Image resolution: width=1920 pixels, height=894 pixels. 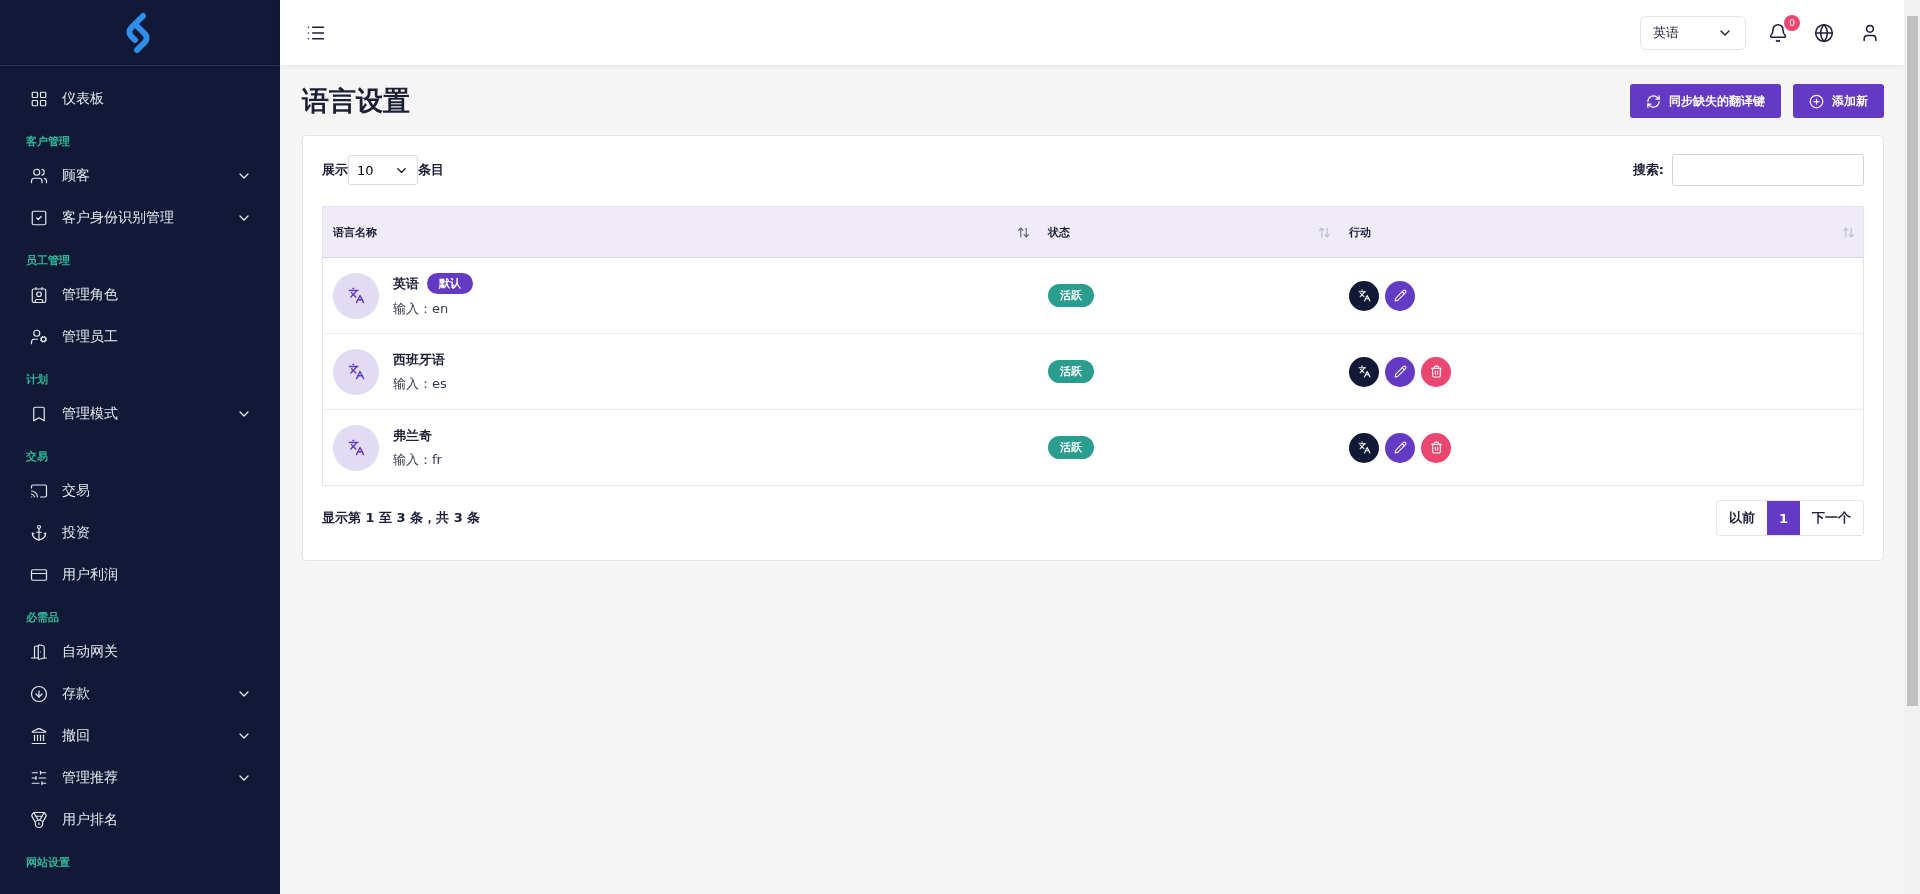 I want to click on sidebar-item: 仪表板, so click(x=140, y=99).